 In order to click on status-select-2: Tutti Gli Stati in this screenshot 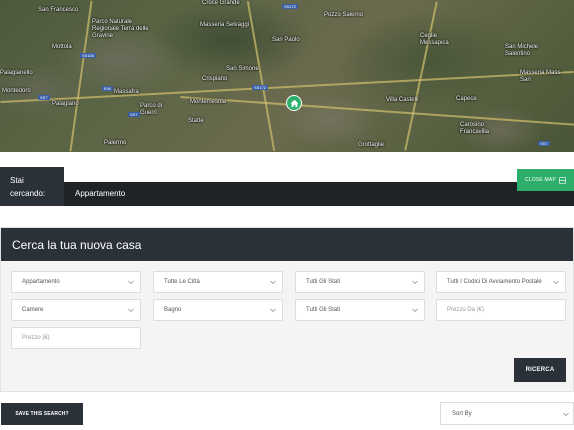, I will do `click(360, 310)`.